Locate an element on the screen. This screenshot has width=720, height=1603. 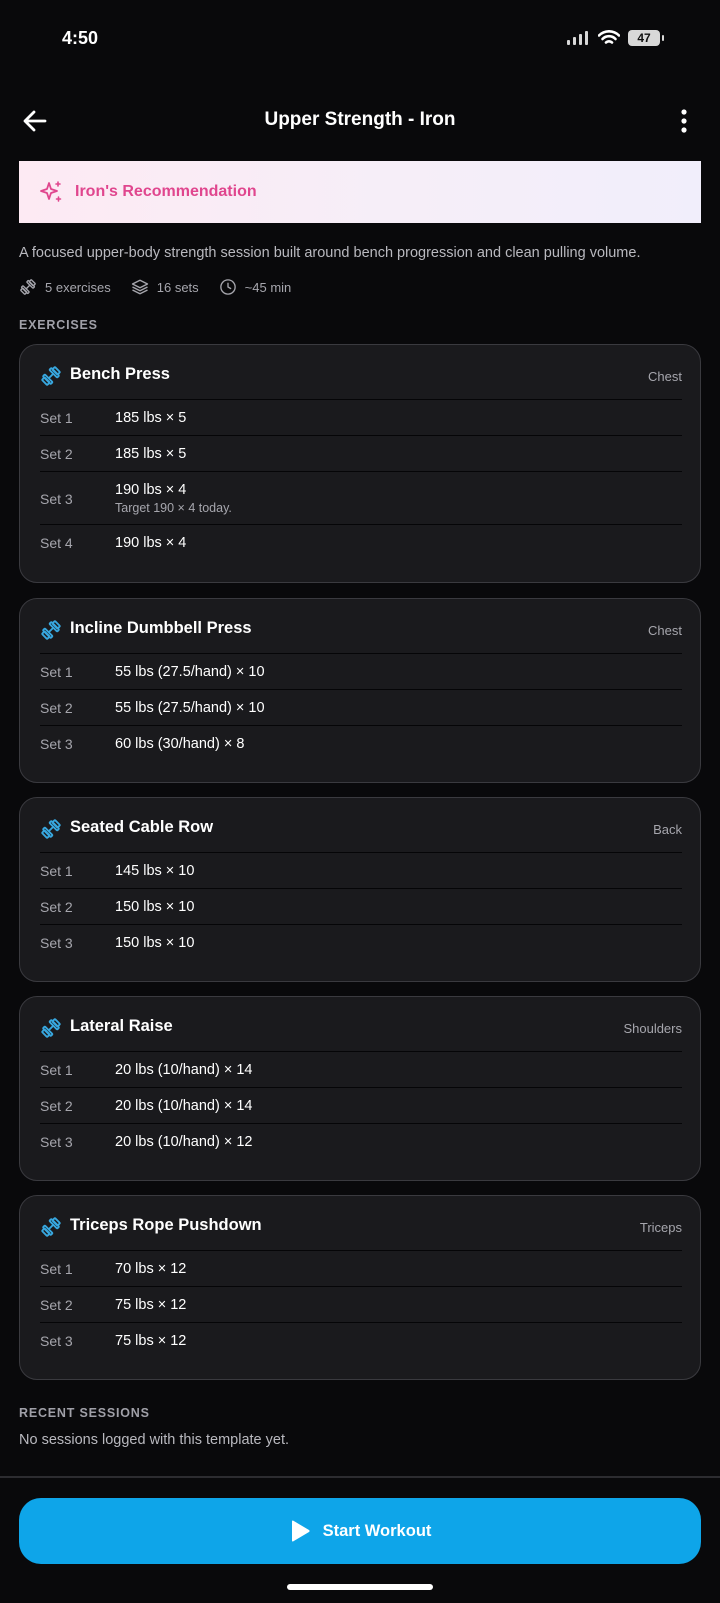
meta-duration-text: ~45 min is located at coordinates (268, 287).